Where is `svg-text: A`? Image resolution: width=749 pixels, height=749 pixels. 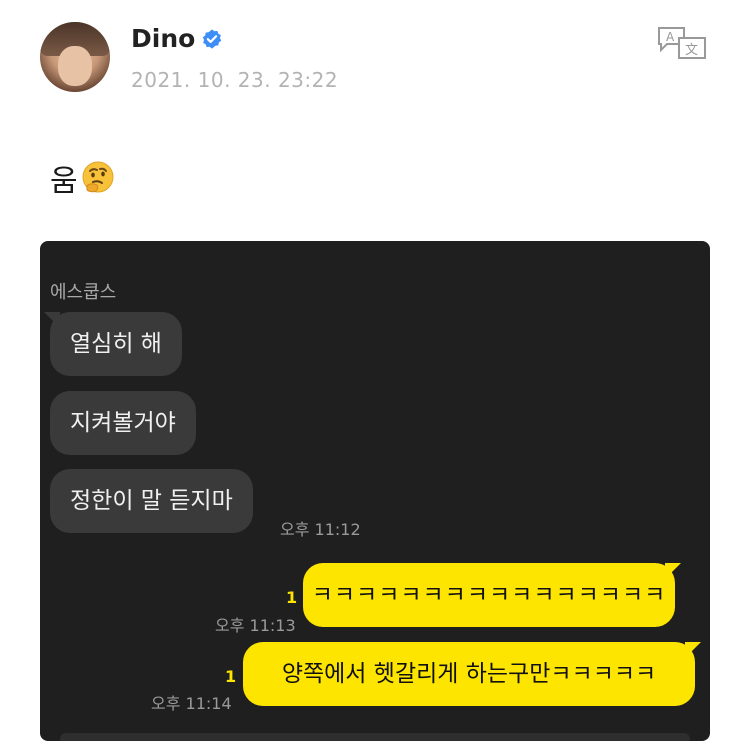
svg-text: A is located at coordinates (670, 37).